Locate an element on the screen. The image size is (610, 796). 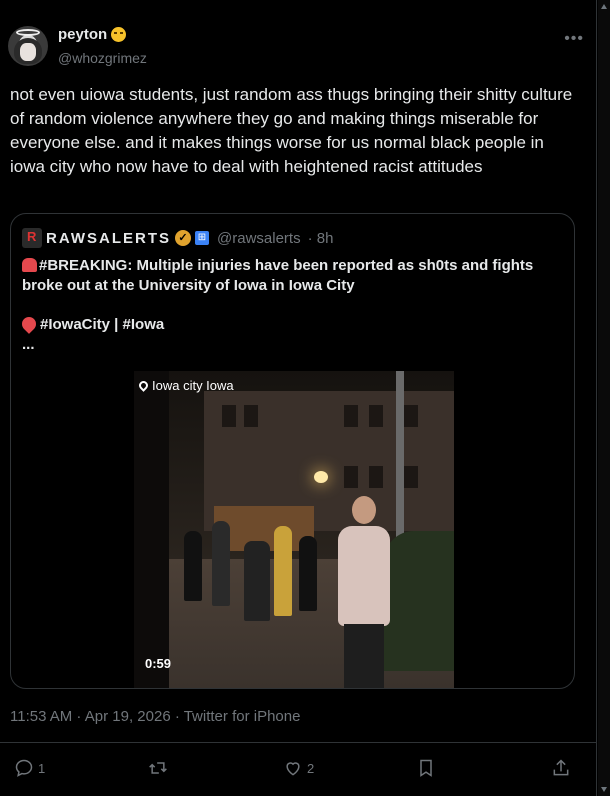
quoted-display-name: RAWSALERTS is located at coordinates (108, 238).